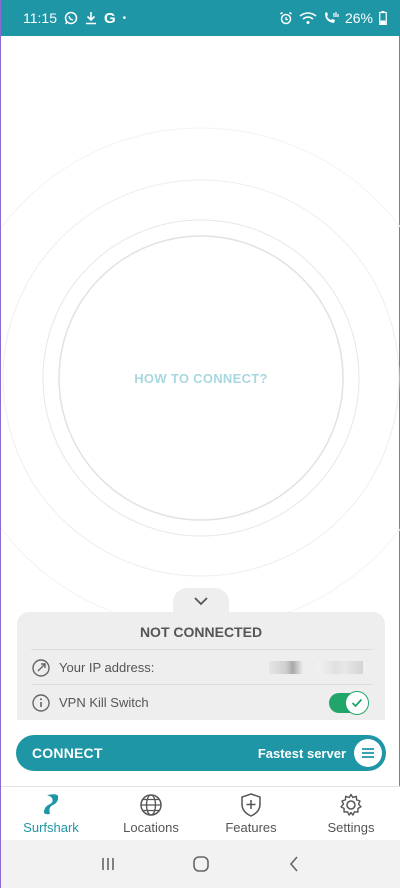 This screenshot has width=400, height=888. I want to click on expand-panel-tab, so click(201, 601).